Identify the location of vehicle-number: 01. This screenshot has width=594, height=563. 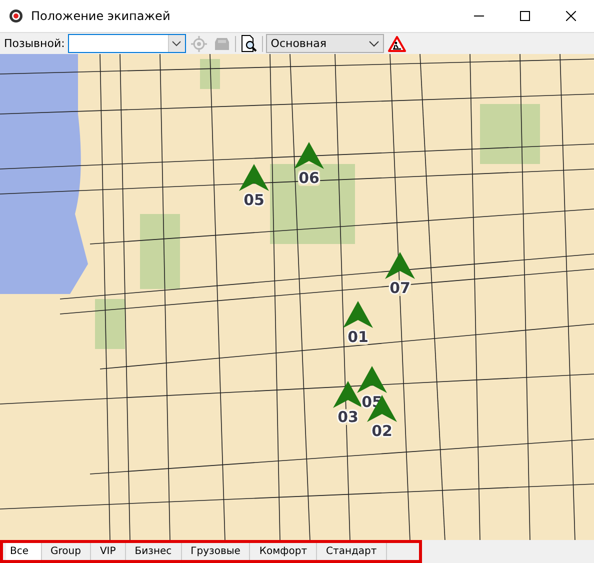
(358, 337).